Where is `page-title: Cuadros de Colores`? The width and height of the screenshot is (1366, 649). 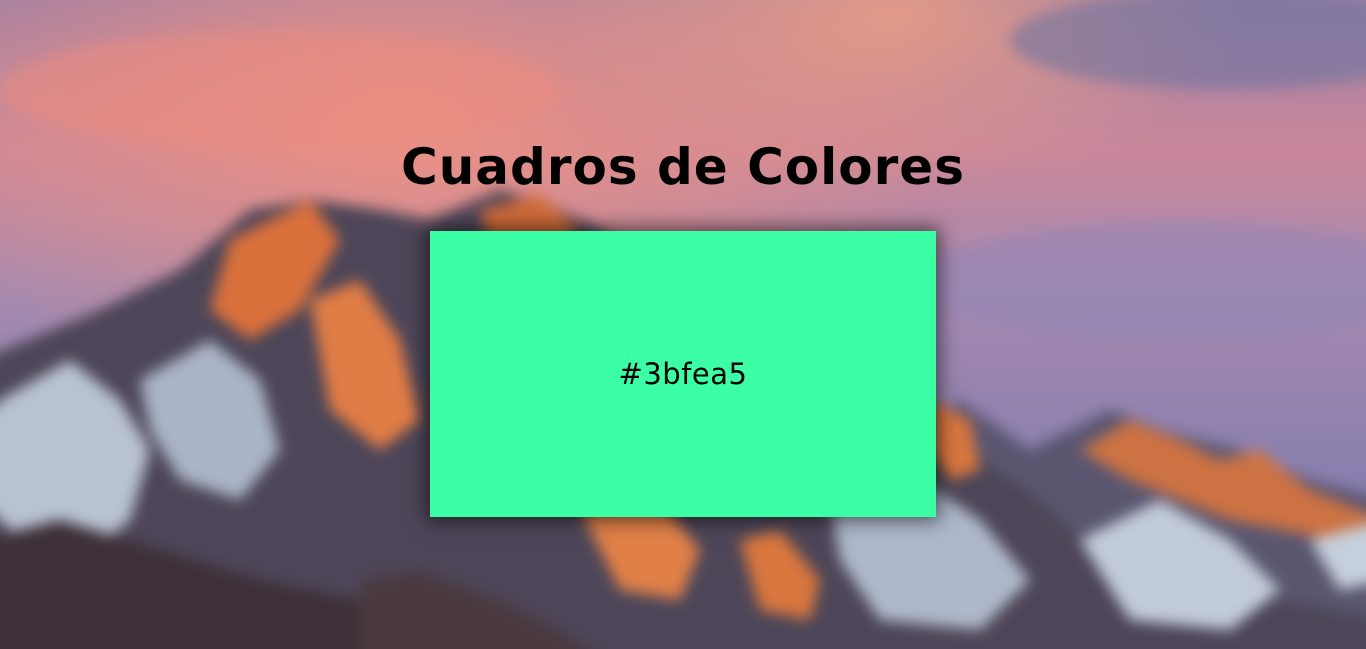 page-title: Cuadros de Colores is located at coordinates (683, 167).